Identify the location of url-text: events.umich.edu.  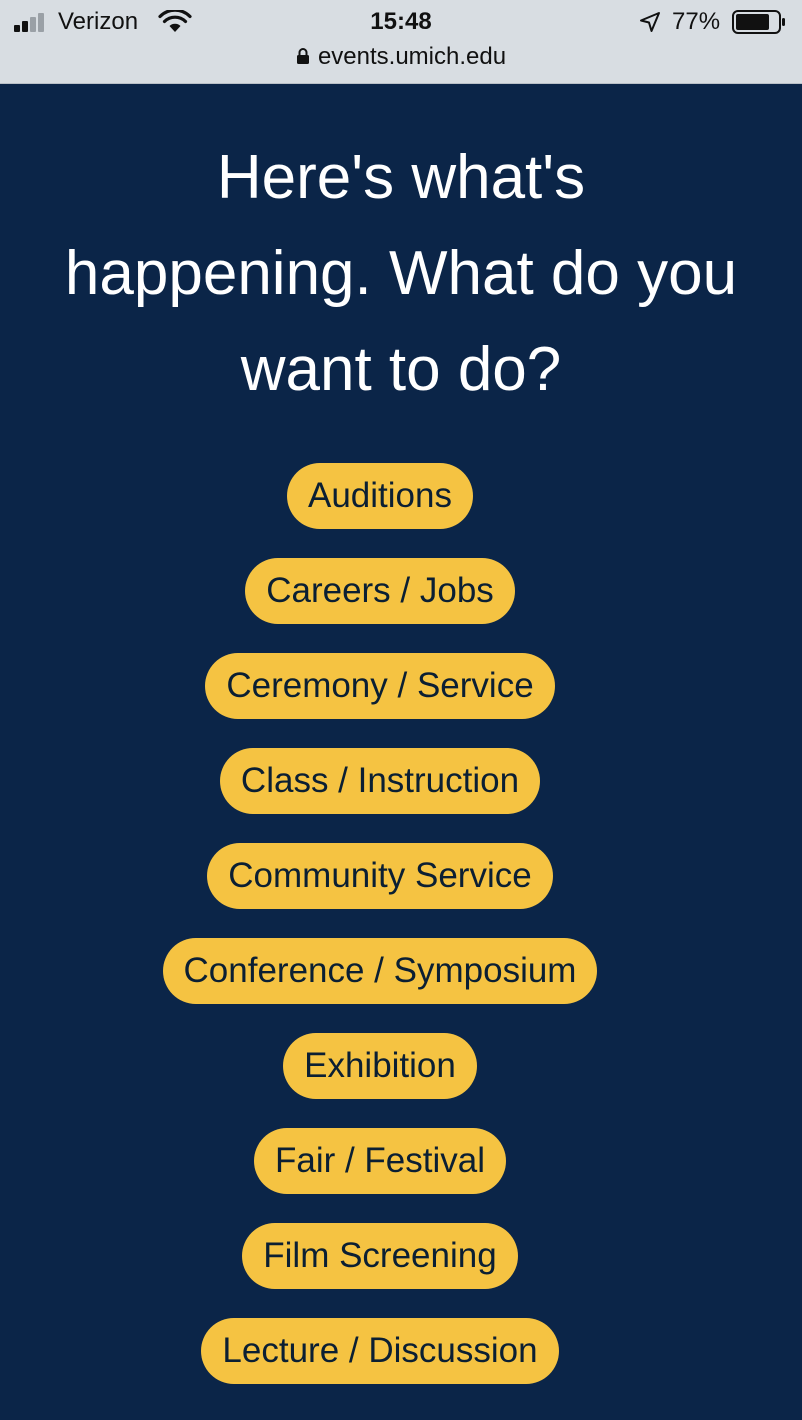
(412, 56).